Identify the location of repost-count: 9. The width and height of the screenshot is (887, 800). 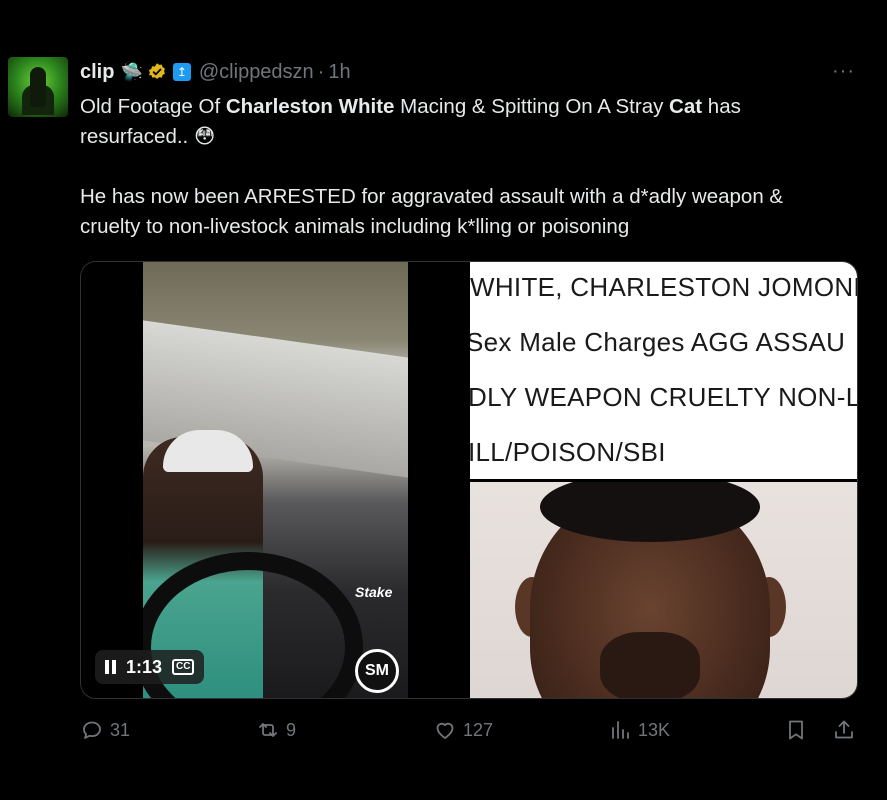
(291, 729).